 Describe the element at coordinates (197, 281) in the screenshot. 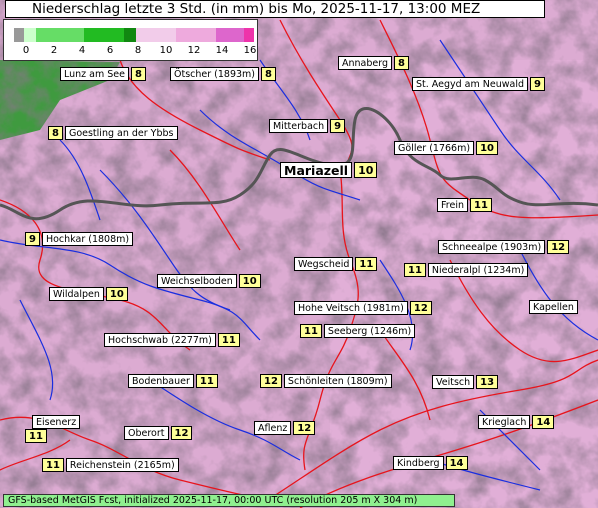

I see `station-name: Weichselboden` at that location.